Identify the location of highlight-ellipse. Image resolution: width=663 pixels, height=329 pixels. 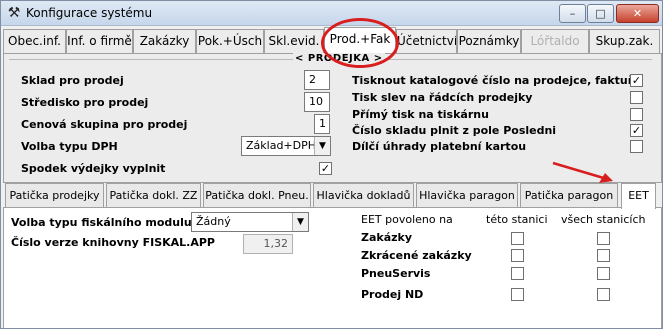
(360, 43).